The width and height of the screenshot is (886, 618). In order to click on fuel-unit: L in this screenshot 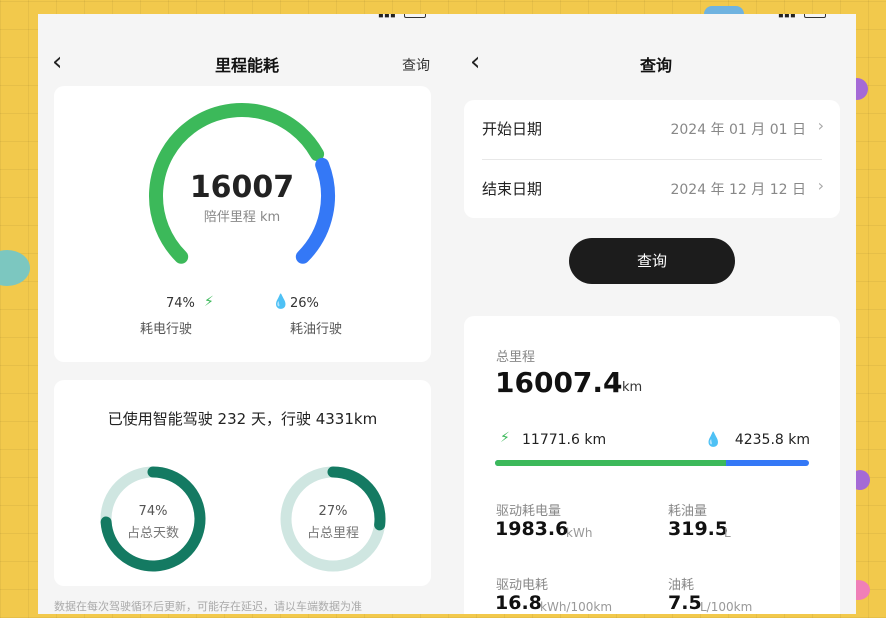, I will do `click(727, 533)`.